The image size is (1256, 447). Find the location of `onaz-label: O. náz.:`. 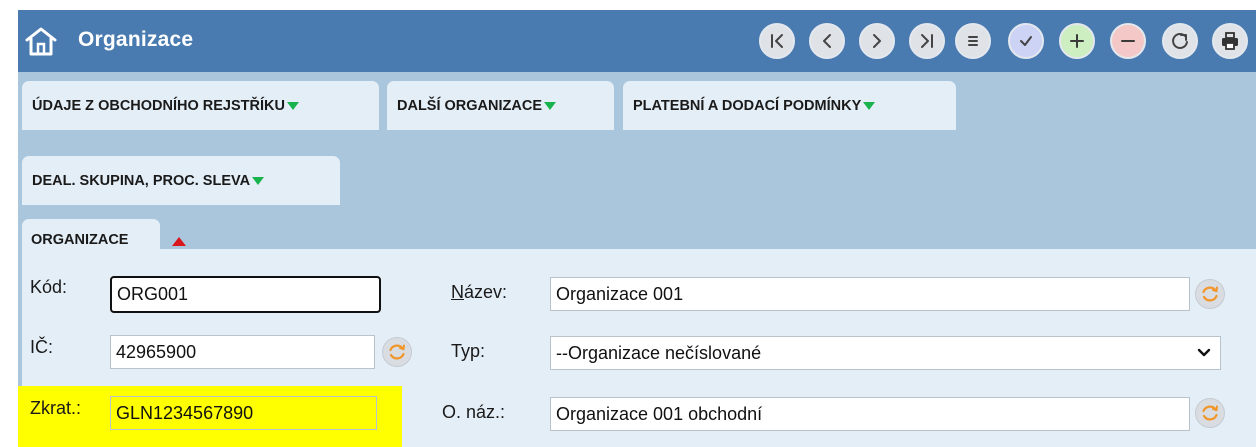

onaz-label: O. náz.: is located at coordinates (474, 412).